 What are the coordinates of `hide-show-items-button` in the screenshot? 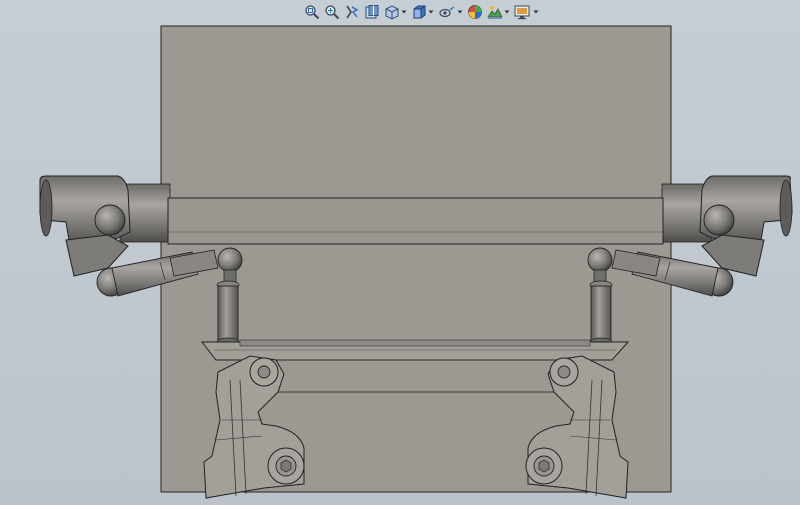 It's located at (450, 12).